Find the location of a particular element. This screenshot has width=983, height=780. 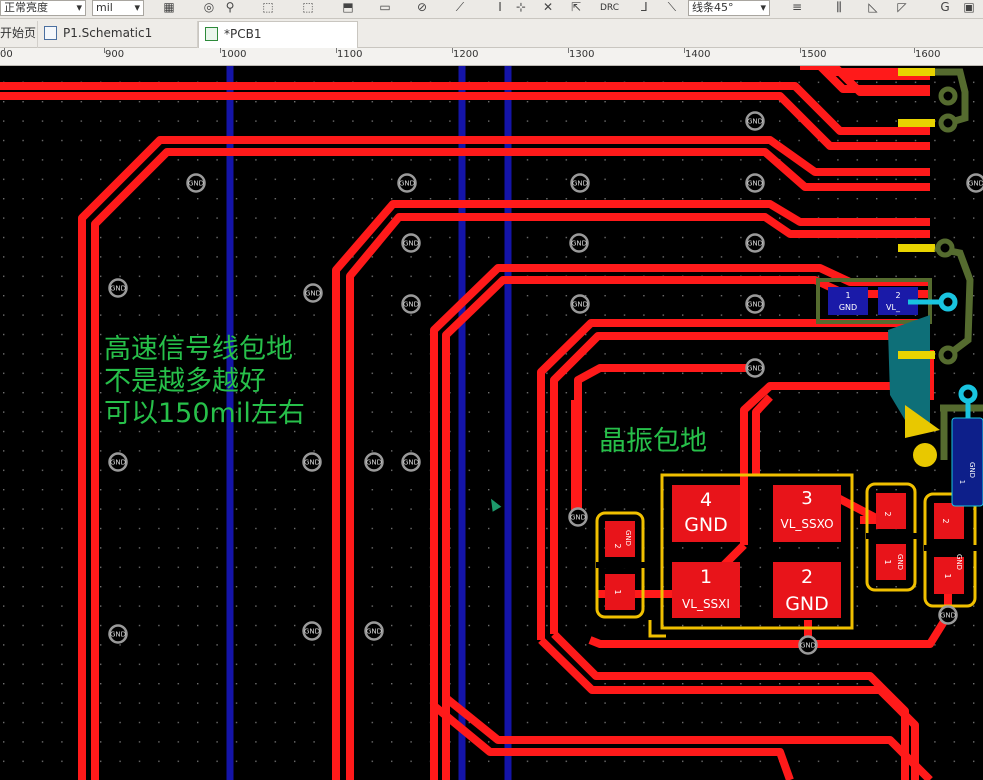

unit-select: mil ▾ is located at coordinates (118, 8).